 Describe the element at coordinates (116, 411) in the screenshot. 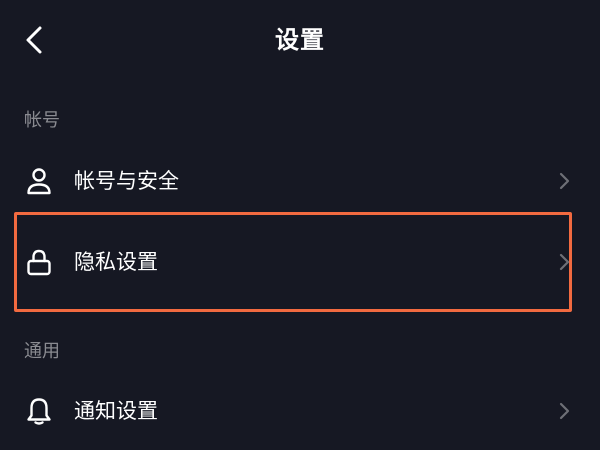

I see `settings-item-label: 通知设置` at that location.